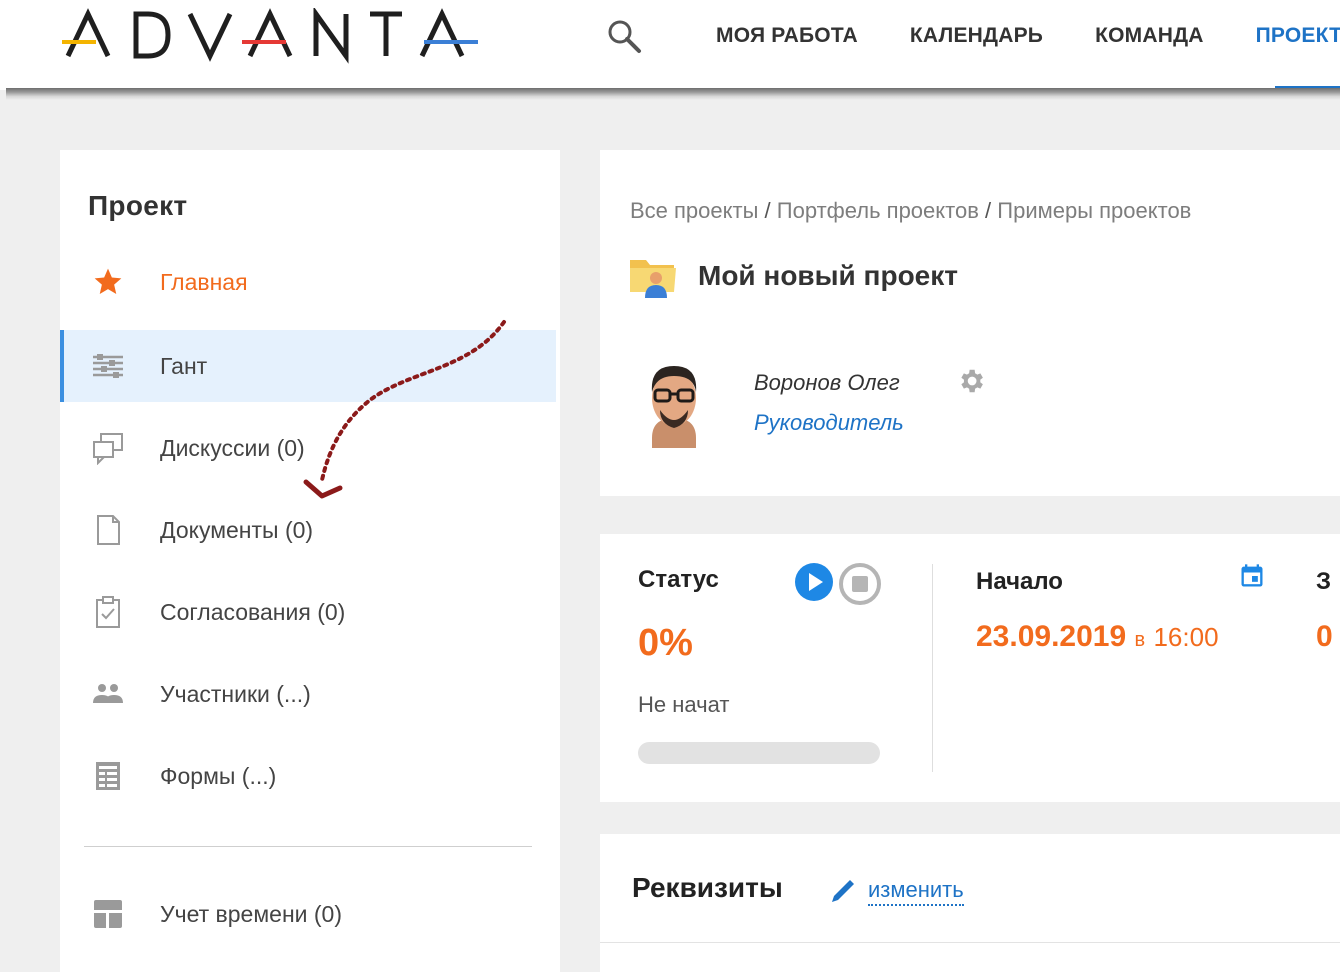 This screenshot has width=1340, height=972. Describe the element at coordinates (1186, 637) in the screenshot. I see `start-time: 16:00` at that location.